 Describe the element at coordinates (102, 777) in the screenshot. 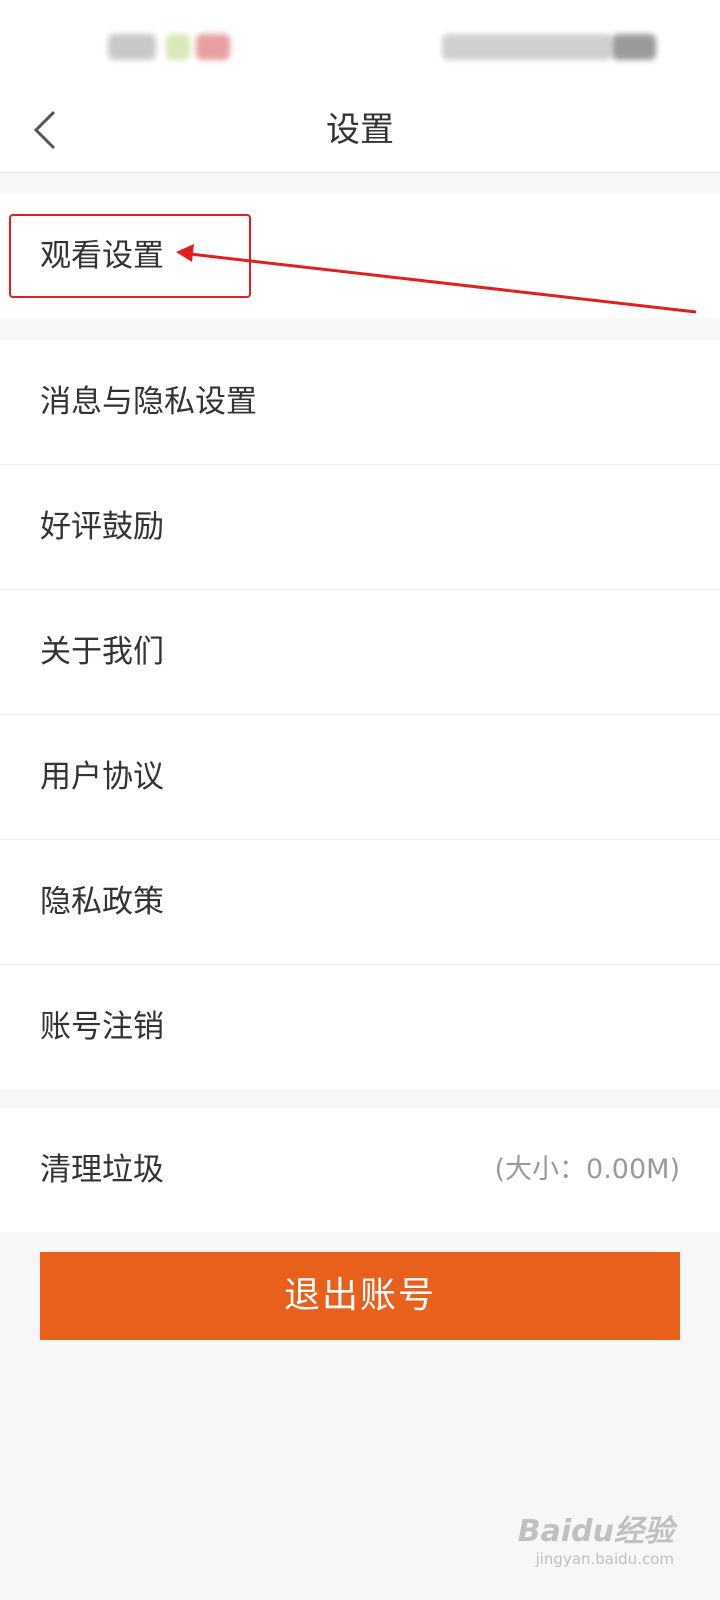

I see `settings-item-label: 用户协议` at that location.